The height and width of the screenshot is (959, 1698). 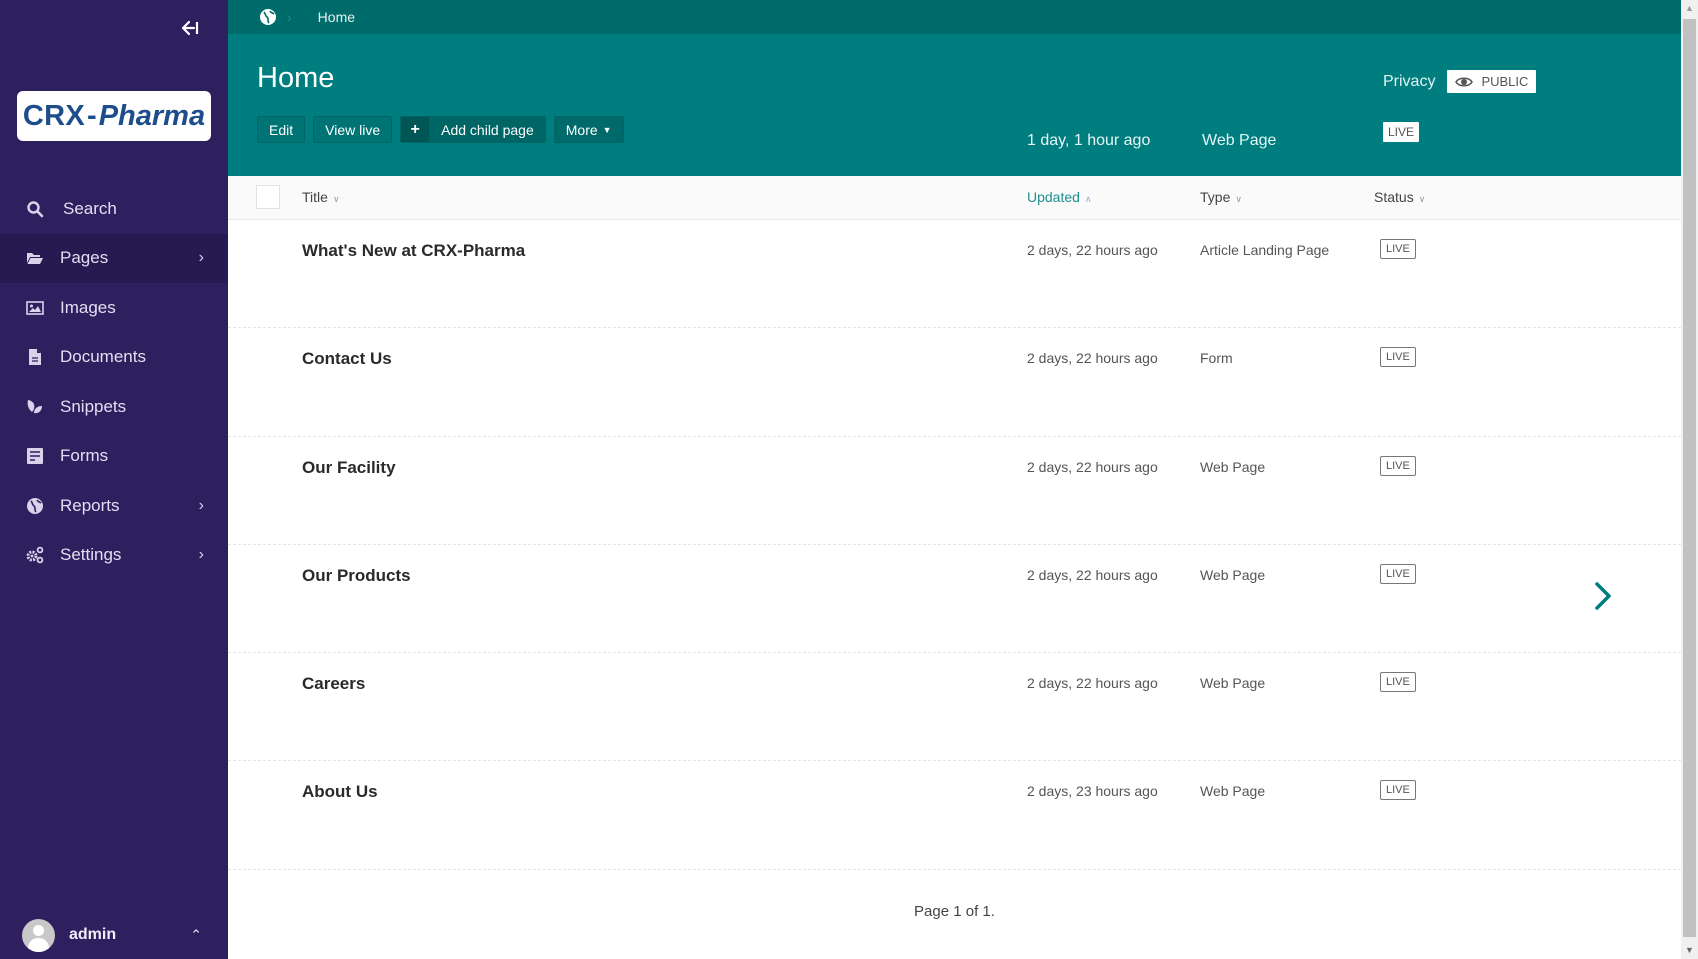 What do you see at coordinates (1603, 596) in the screenshot?
I see `explore-children-chevron-icon` at bounding box center [1603, 596].